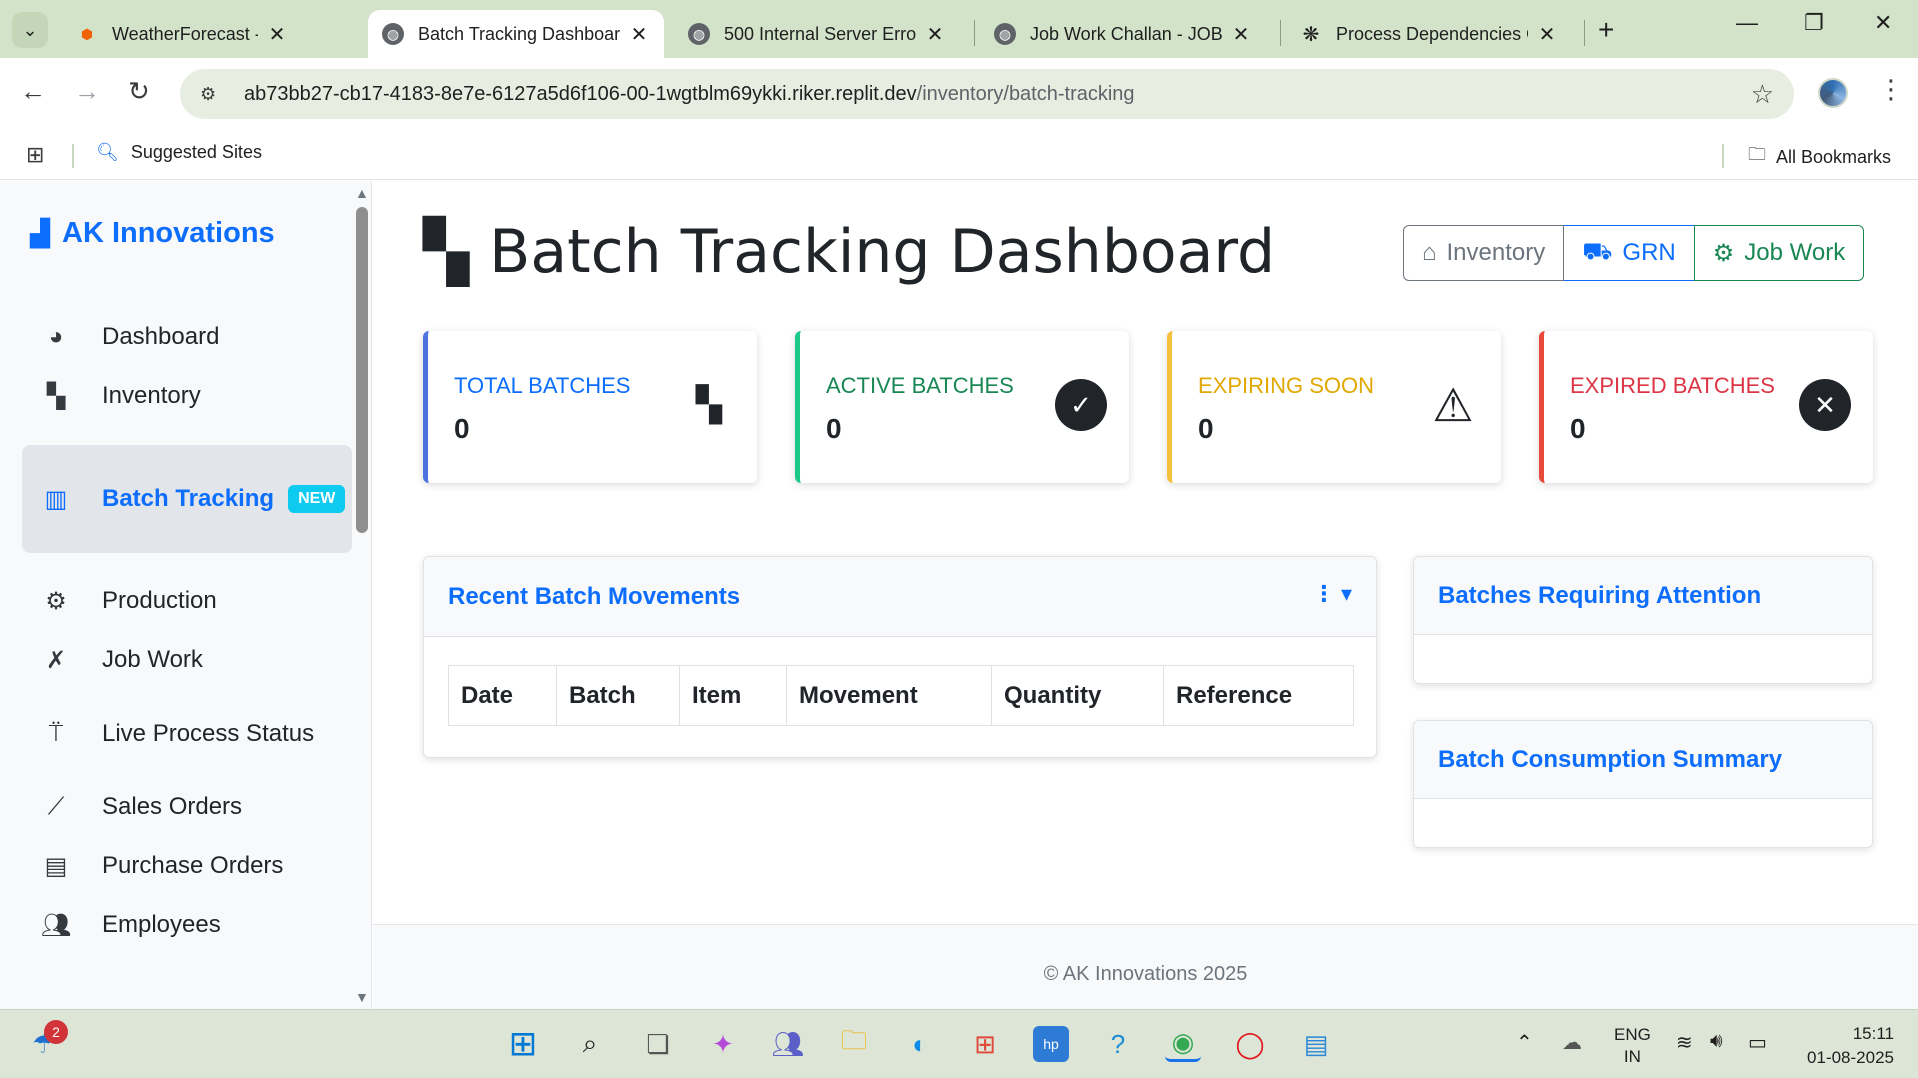  What do you see at coordinates (1429, 34) in the screenshot?
I see `tab-process-dependencies: ❋ Process Dependencies Ov ✕` at bounding box center [1429, 34].